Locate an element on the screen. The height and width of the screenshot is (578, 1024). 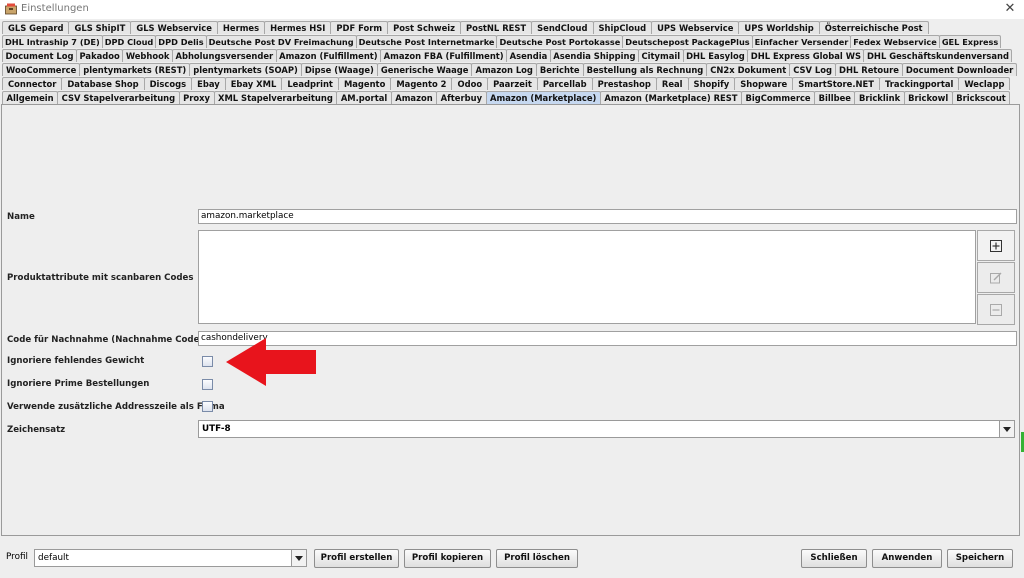
close-button: Schließen is located at coordinates (834, 558).